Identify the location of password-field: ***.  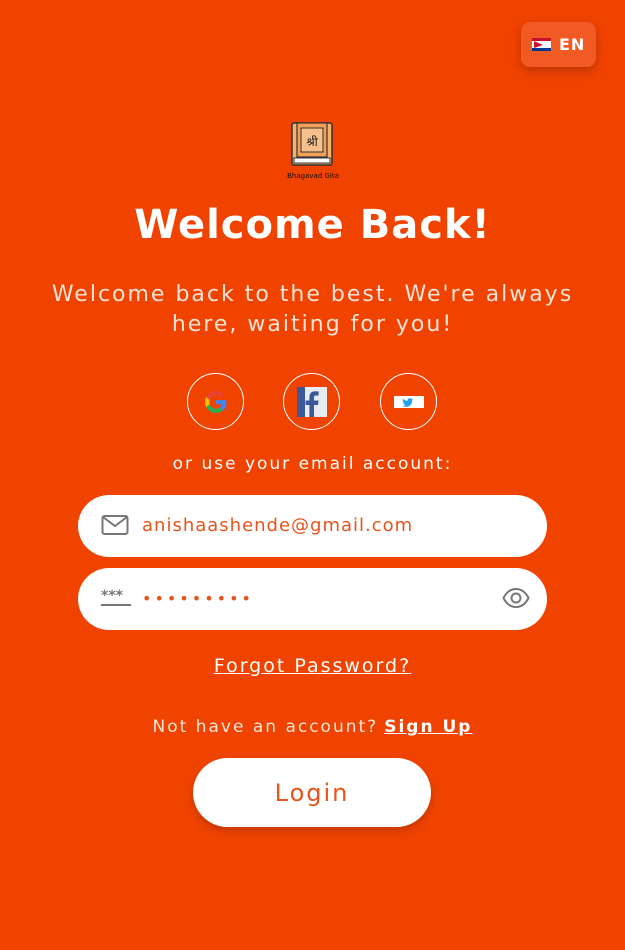
(312, 599).